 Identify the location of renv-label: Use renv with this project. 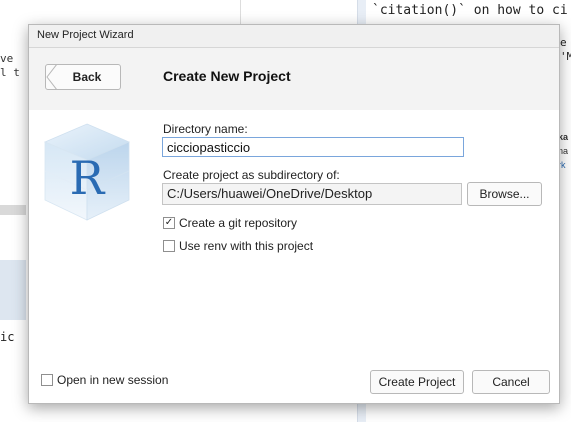
(246, 246).